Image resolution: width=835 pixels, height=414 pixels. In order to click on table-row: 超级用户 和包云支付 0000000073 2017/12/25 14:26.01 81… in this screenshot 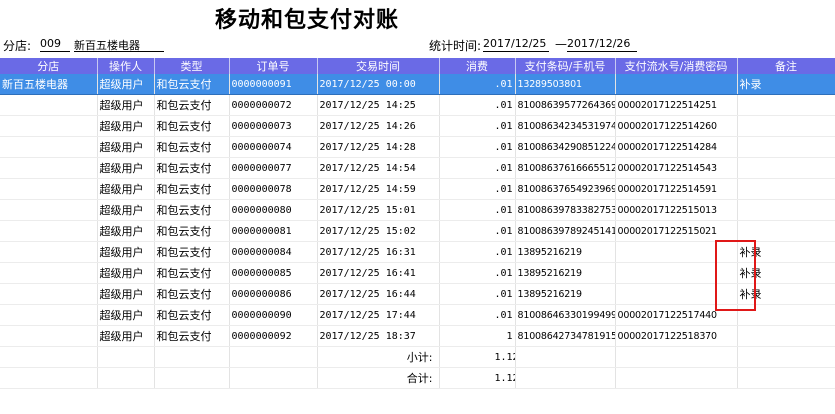, I will do `click(417, 126)`.